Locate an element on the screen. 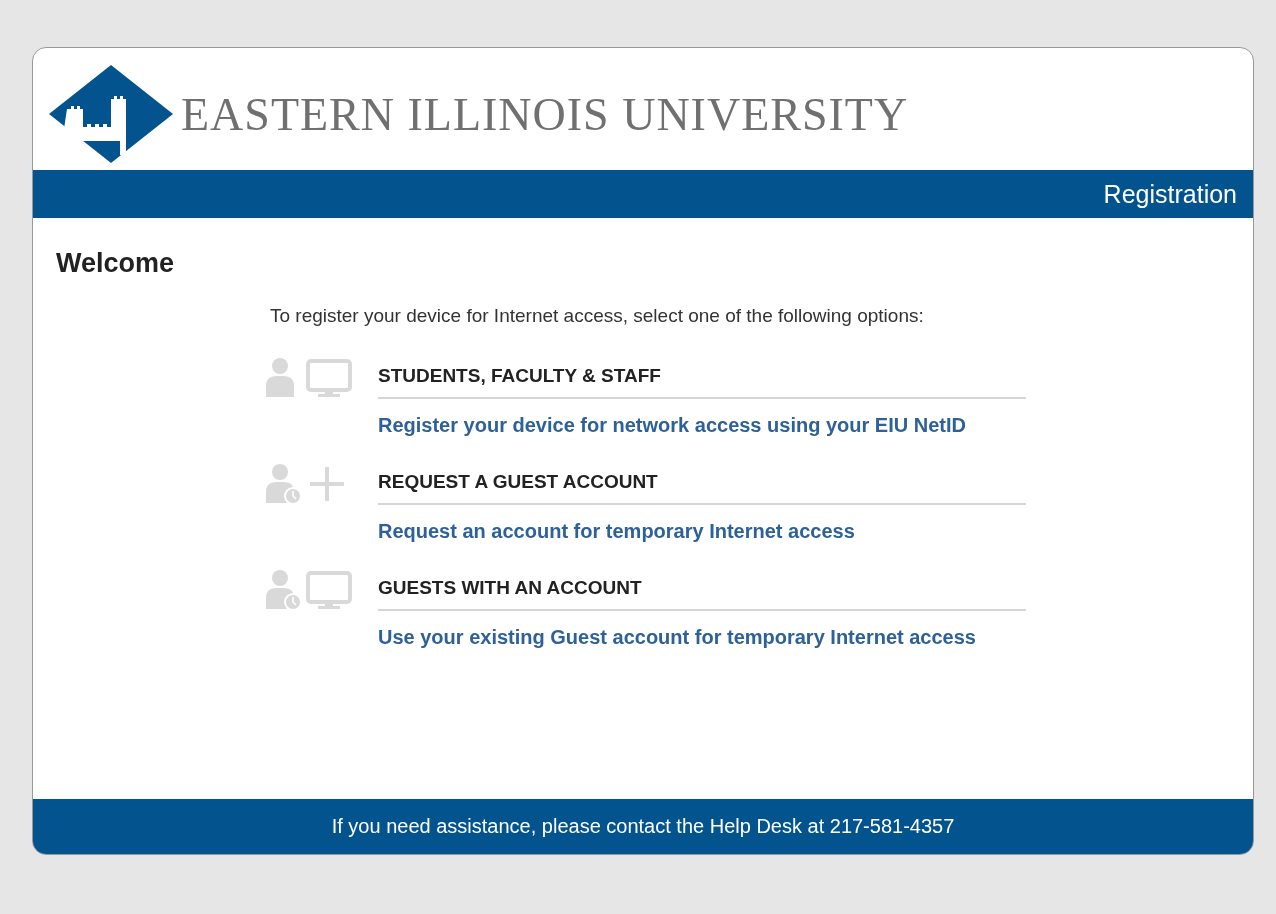  welcome-heading: Welcome is located at coordinates (116, 263).